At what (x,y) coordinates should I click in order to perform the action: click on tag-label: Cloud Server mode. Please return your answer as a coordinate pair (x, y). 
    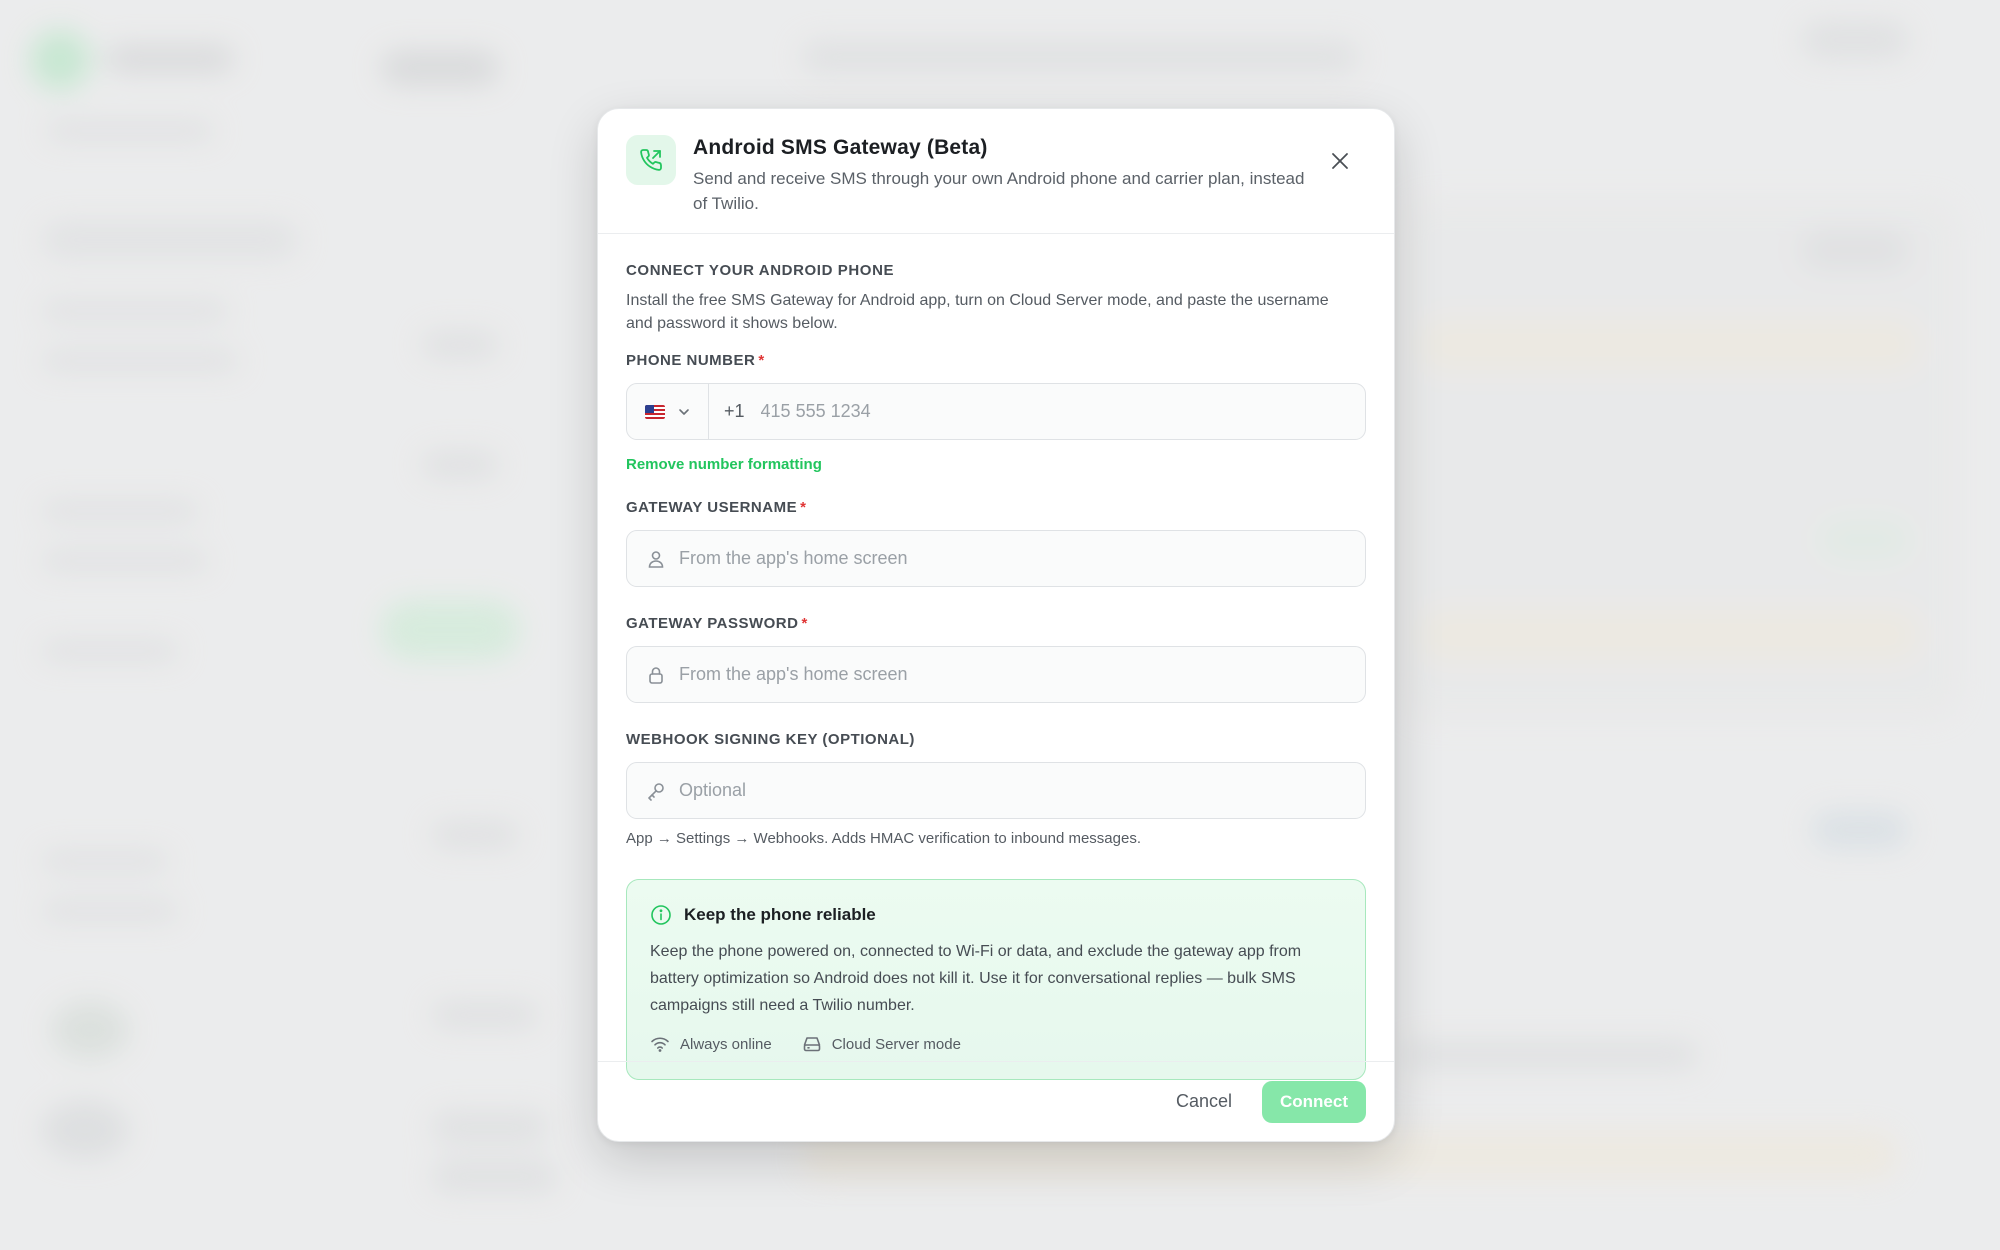
    Looking at the image, I should click on (896, 1044).